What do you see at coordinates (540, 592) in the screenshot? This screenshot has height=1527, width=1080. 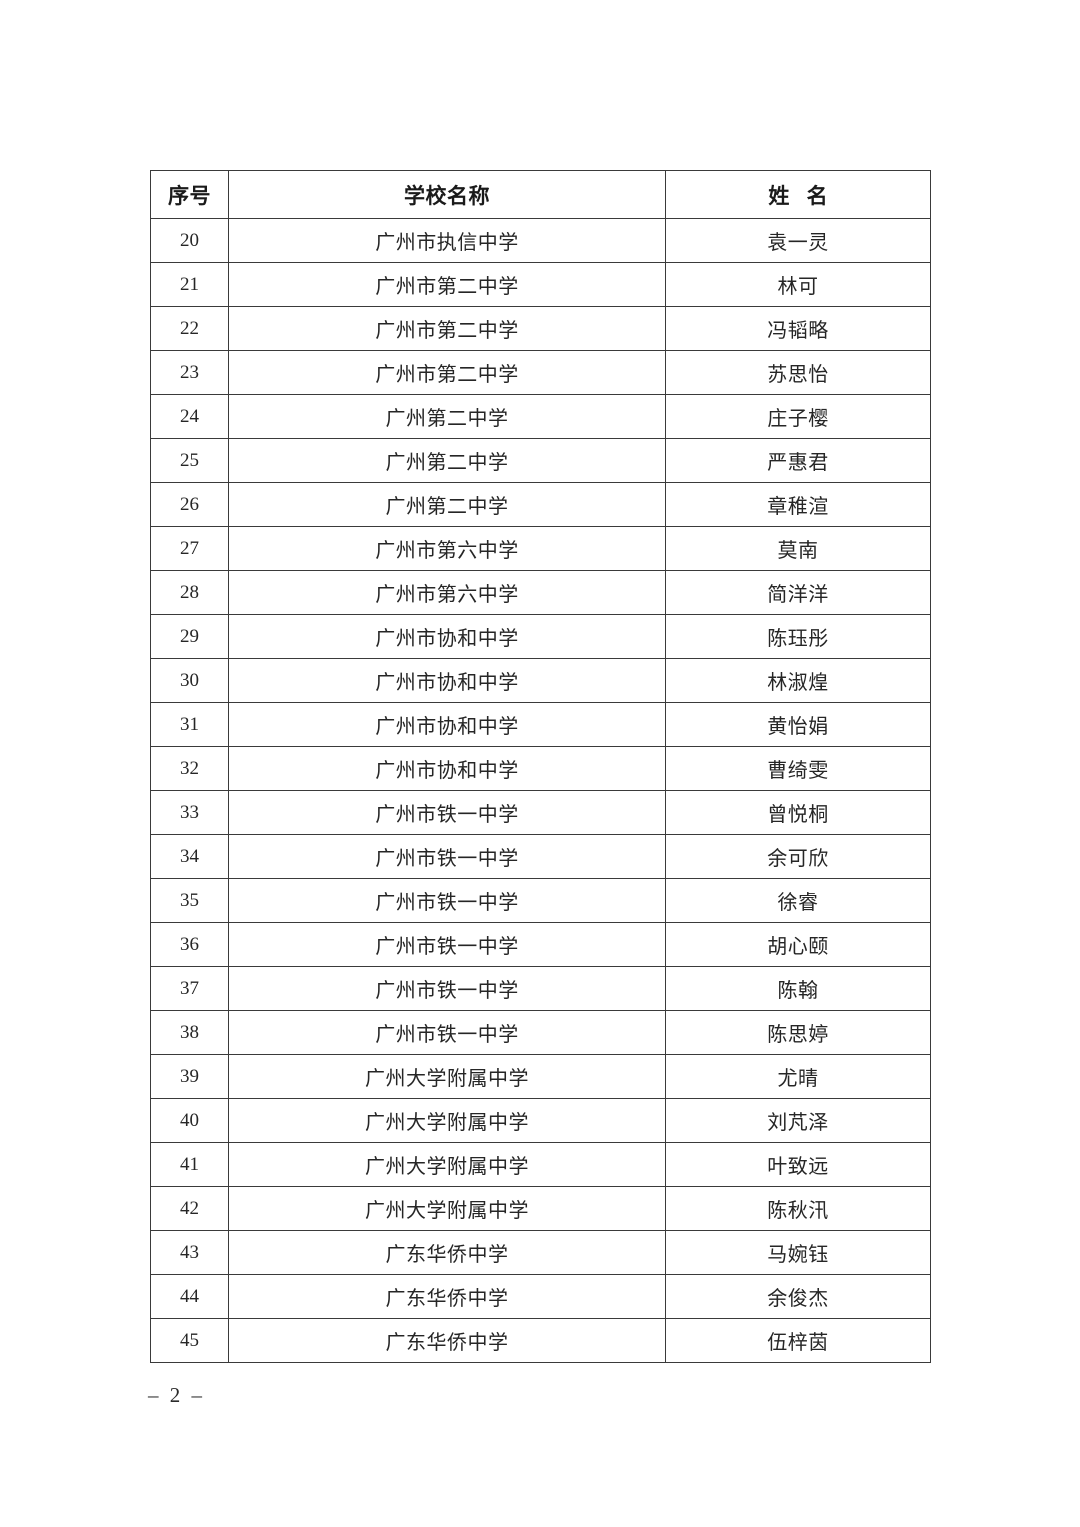 I see `table-row: 28 广州市第六中学 简洋洋` at bounding box center [540, 592].